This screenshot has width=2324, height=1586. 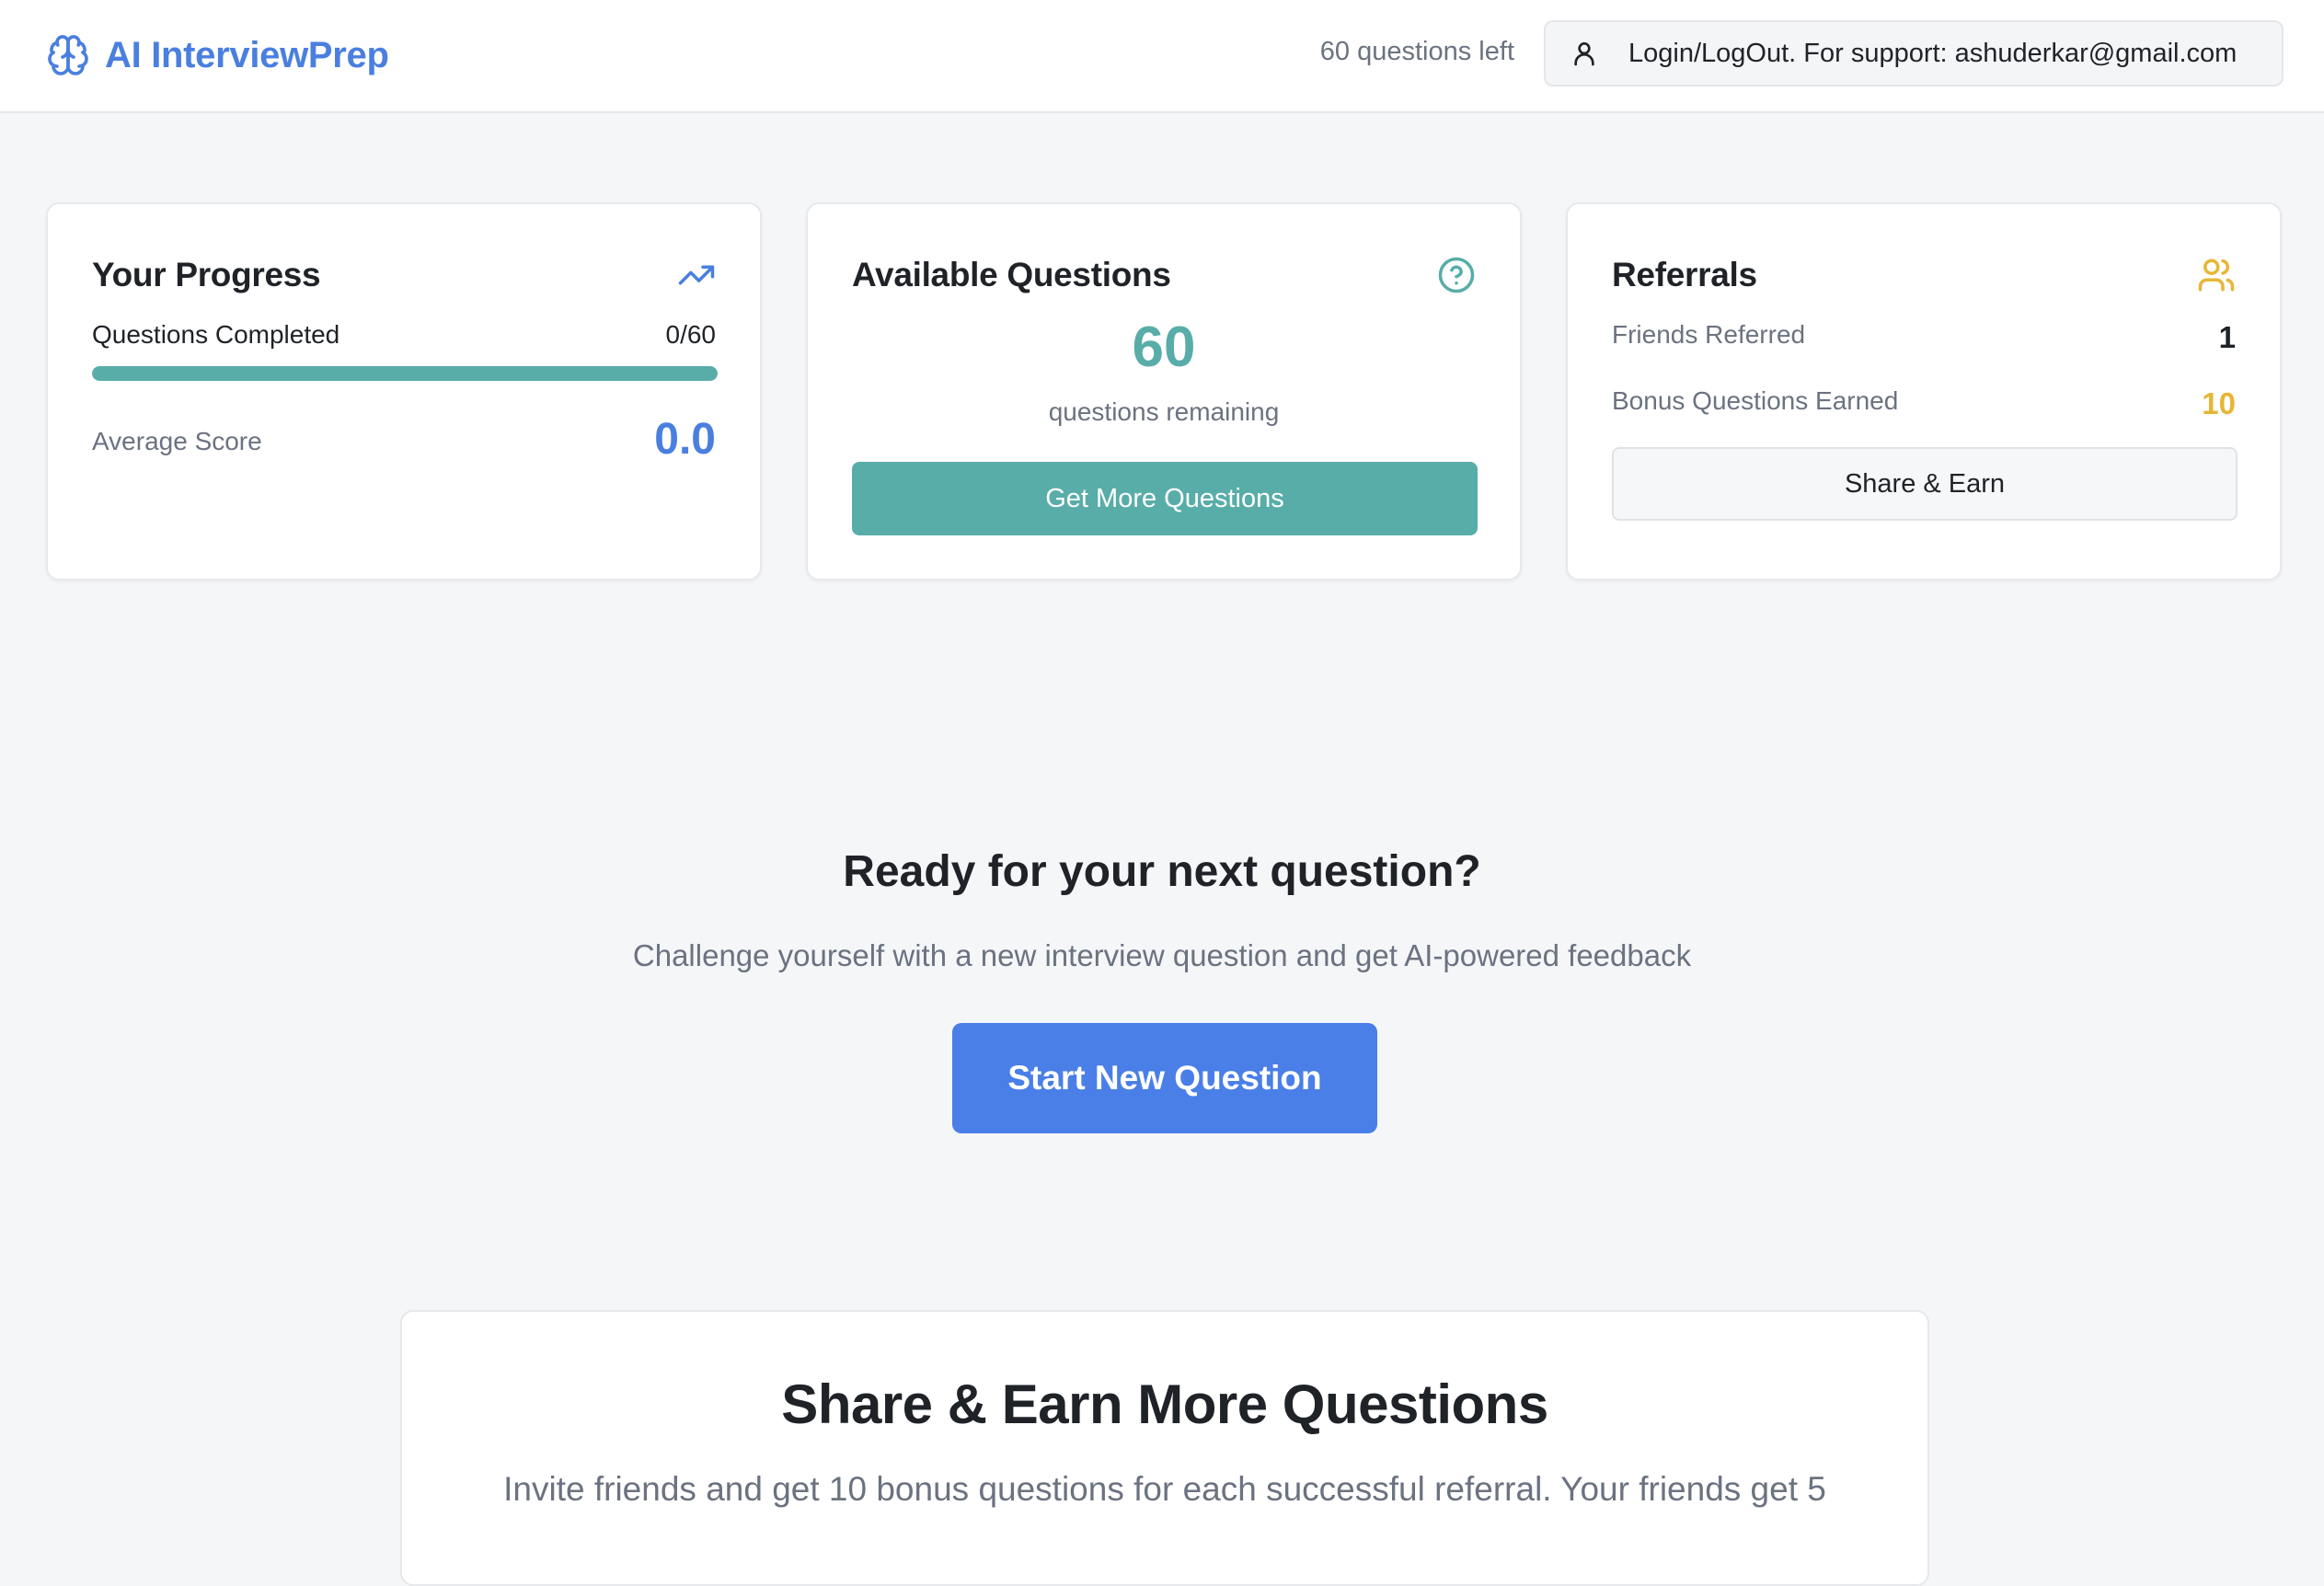 I want to click on questions-completed-value: 0/60, so click(x=691, y=334).